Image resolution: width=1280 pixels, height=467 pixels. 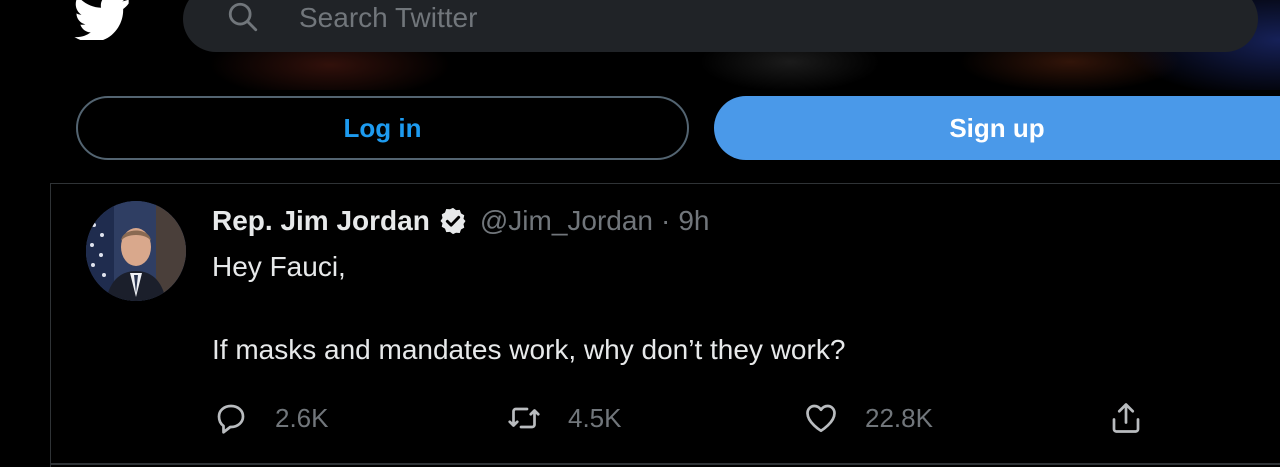 What do you see at coordinates (599, 18) in the screenshot?
I see `search-input` at bounding box center [599, 18].